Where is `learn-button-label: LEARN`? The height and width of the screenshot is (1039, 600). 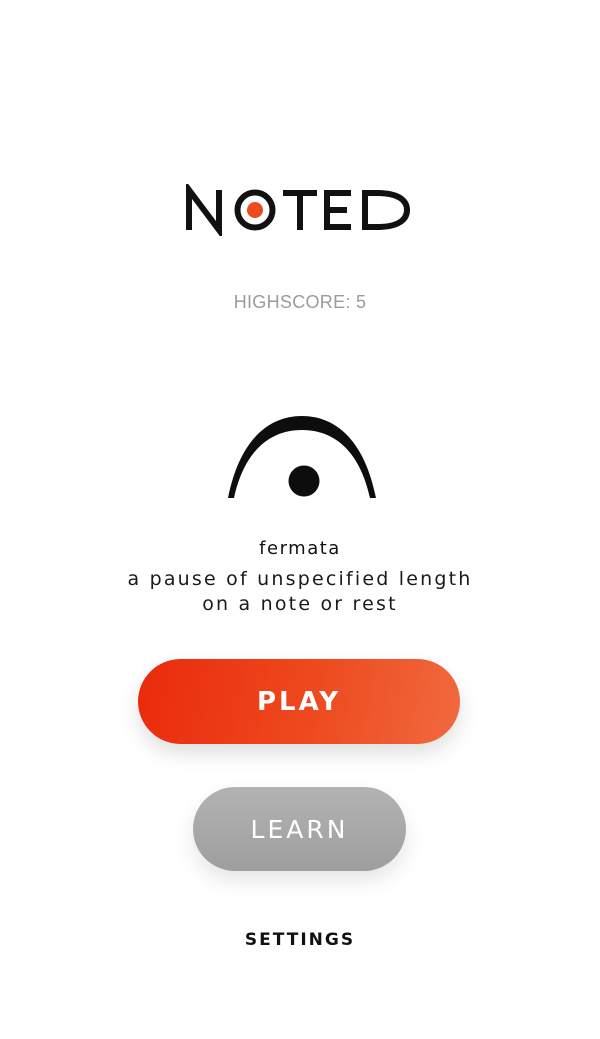
learn-button-label: LEARN is located at coordinates (299, 829).